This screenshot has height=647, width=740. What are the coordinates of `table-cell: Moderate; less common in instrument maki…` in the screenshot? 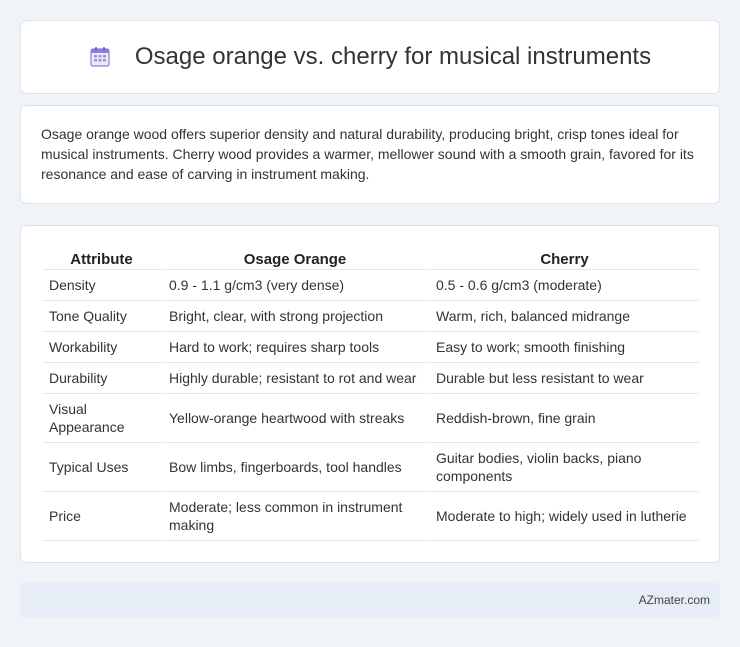 It's located at (296, 516).